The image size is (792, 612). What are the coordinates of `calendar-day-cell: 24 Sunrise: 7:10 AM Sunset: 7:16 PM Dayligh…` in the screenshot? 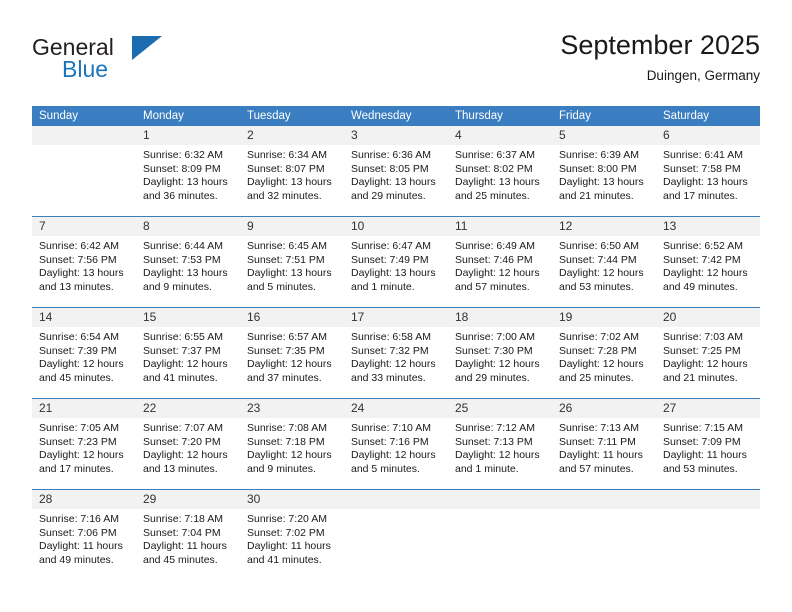 It's located at (396, 444).